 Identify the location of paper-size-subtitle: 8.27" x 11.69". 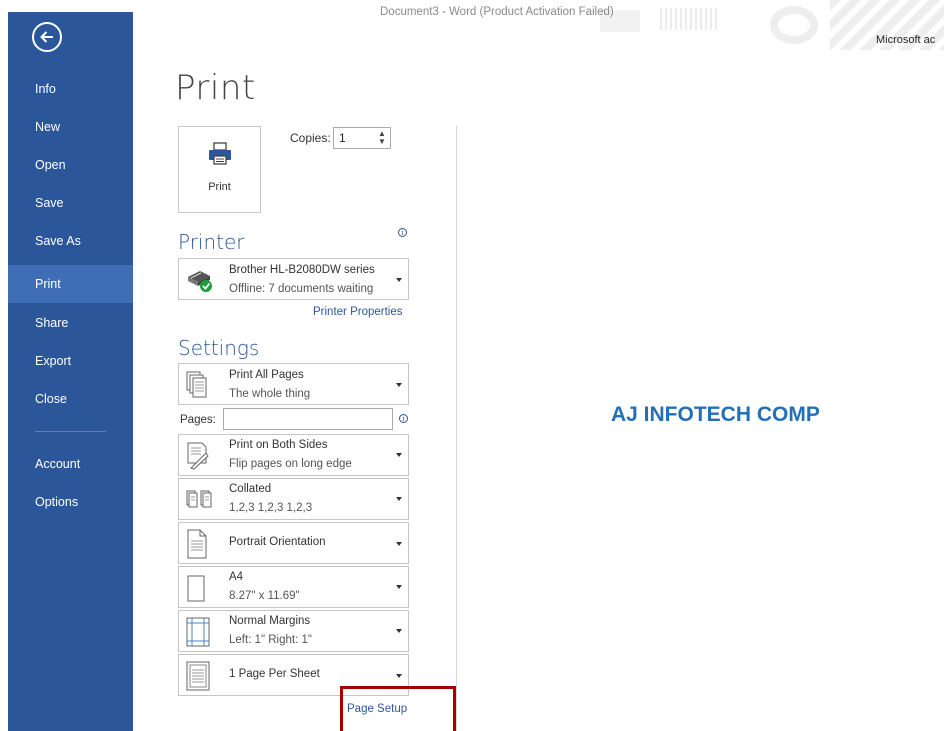
(264, 596).